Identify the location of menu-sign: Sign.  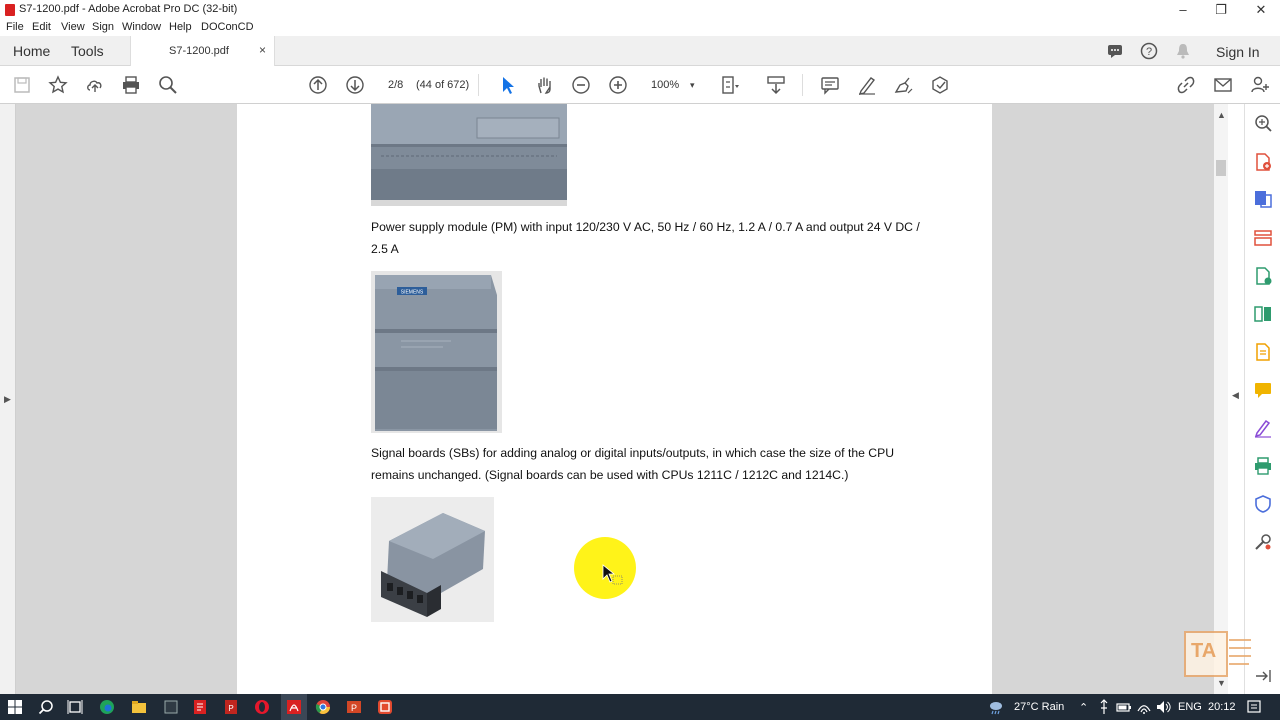
(103, 27).